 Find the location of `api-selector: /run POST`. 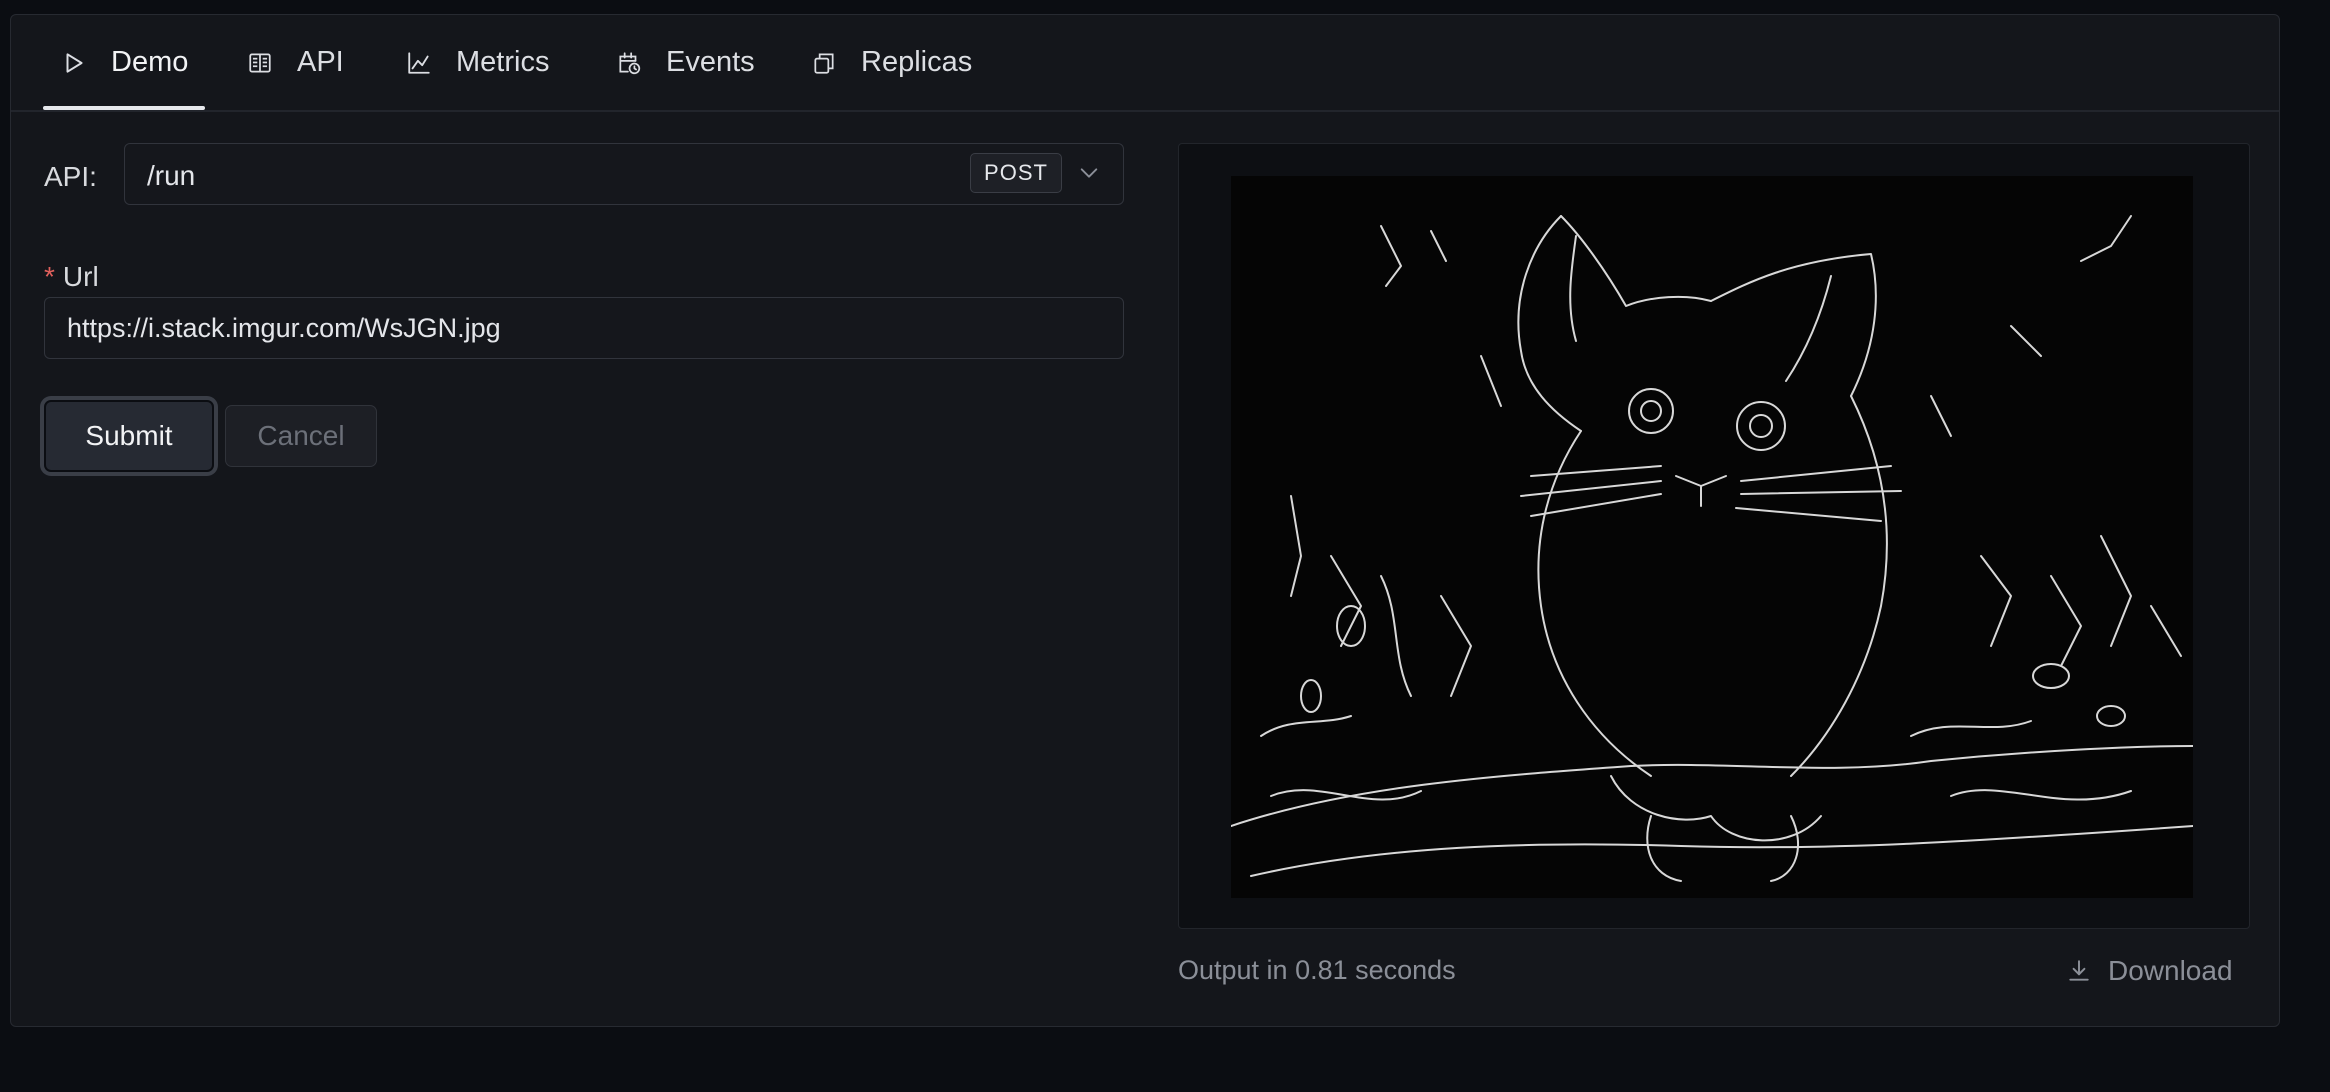

api-selector: /run POST is located at coordinates (624, 174).